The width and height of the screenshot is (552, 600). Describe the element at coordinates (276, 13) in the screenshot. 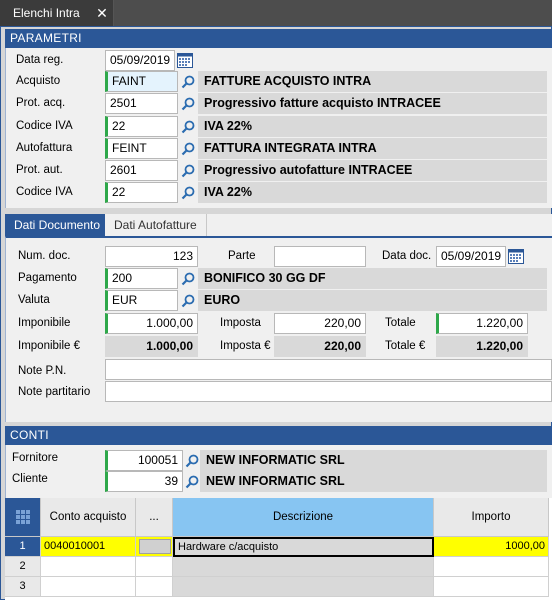

I see `window-tabbar: Elenchi Intra ✕` at that location.